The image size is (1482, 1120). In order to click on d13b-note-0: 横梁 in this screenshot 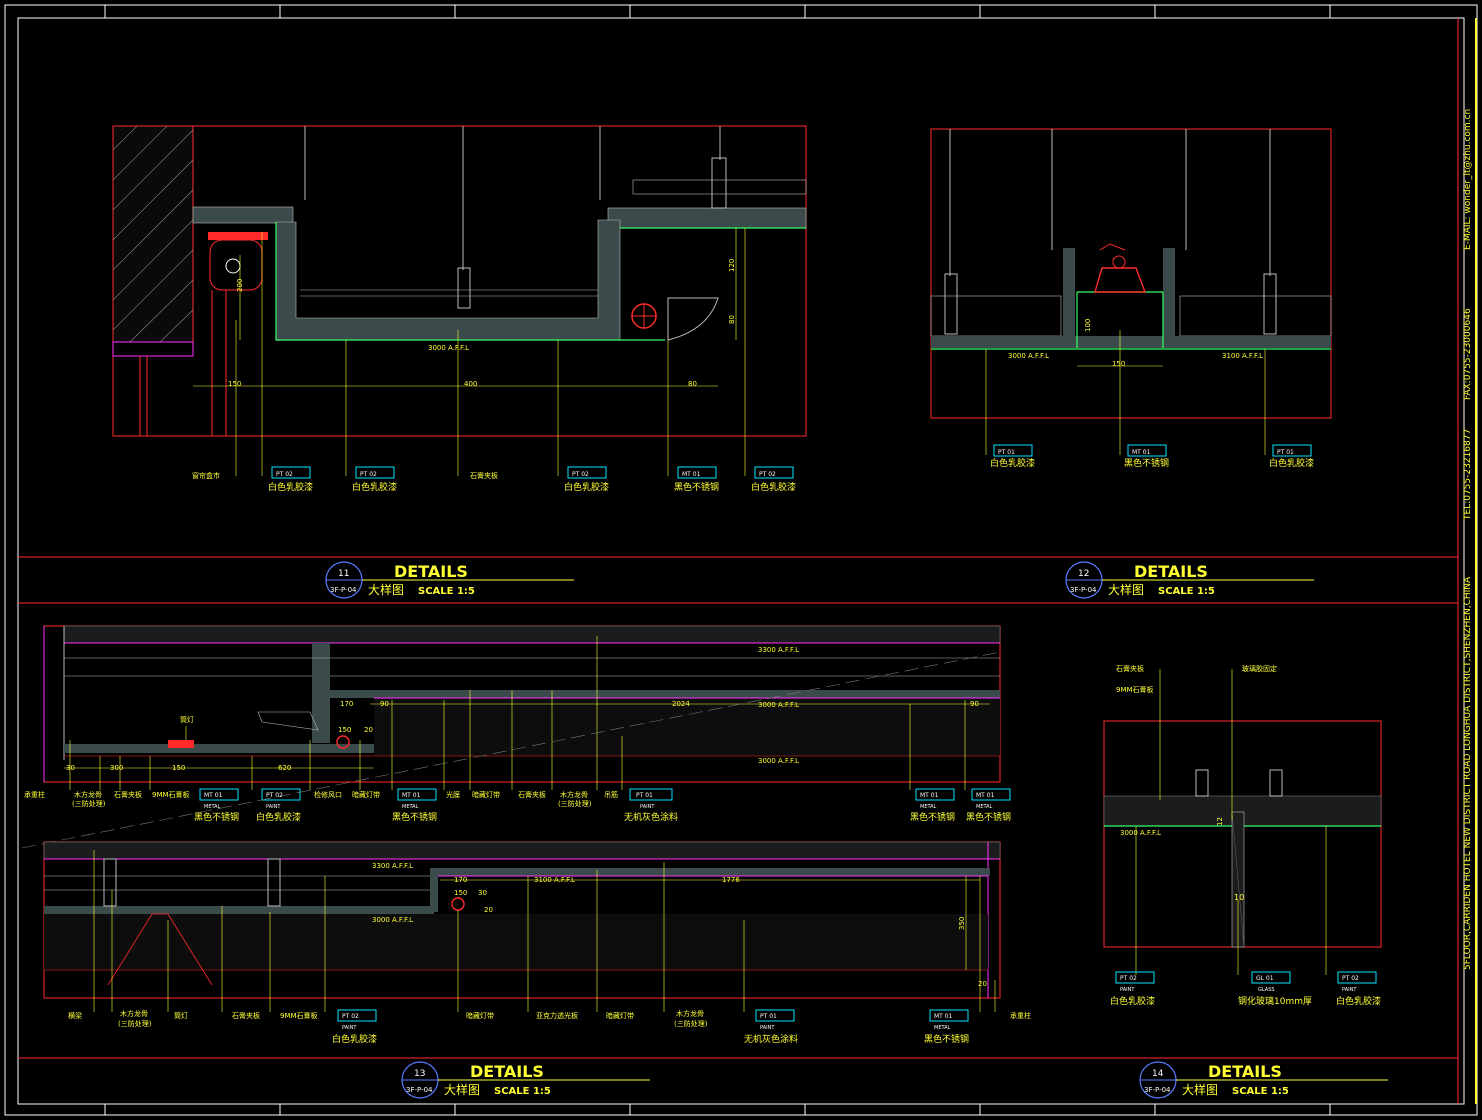, I will do `click(75, 1015)`.